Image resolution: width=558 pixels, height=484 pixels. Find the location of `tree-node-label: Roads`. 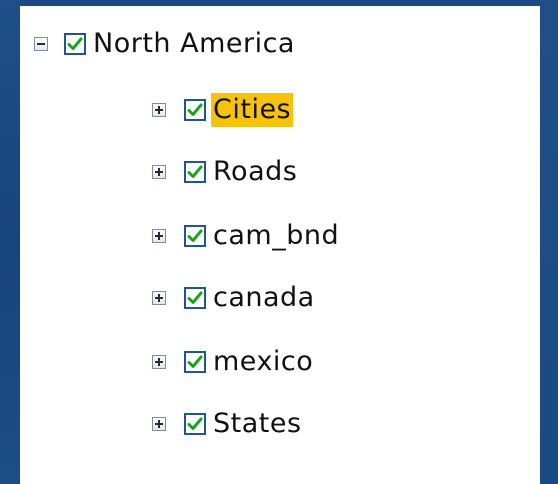

tree-node-label: Roads is located at coordinates (255, 171).